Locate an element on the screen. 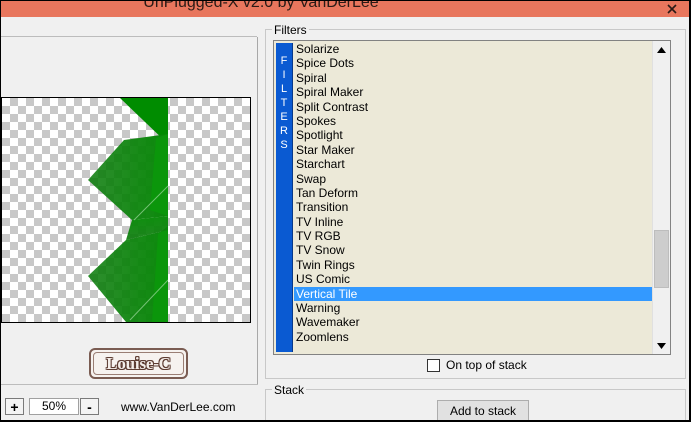 Image resolution: width=691 pixels, height=422 pixels. filter-item: Zoomlens is located at coordinates (473, 337).